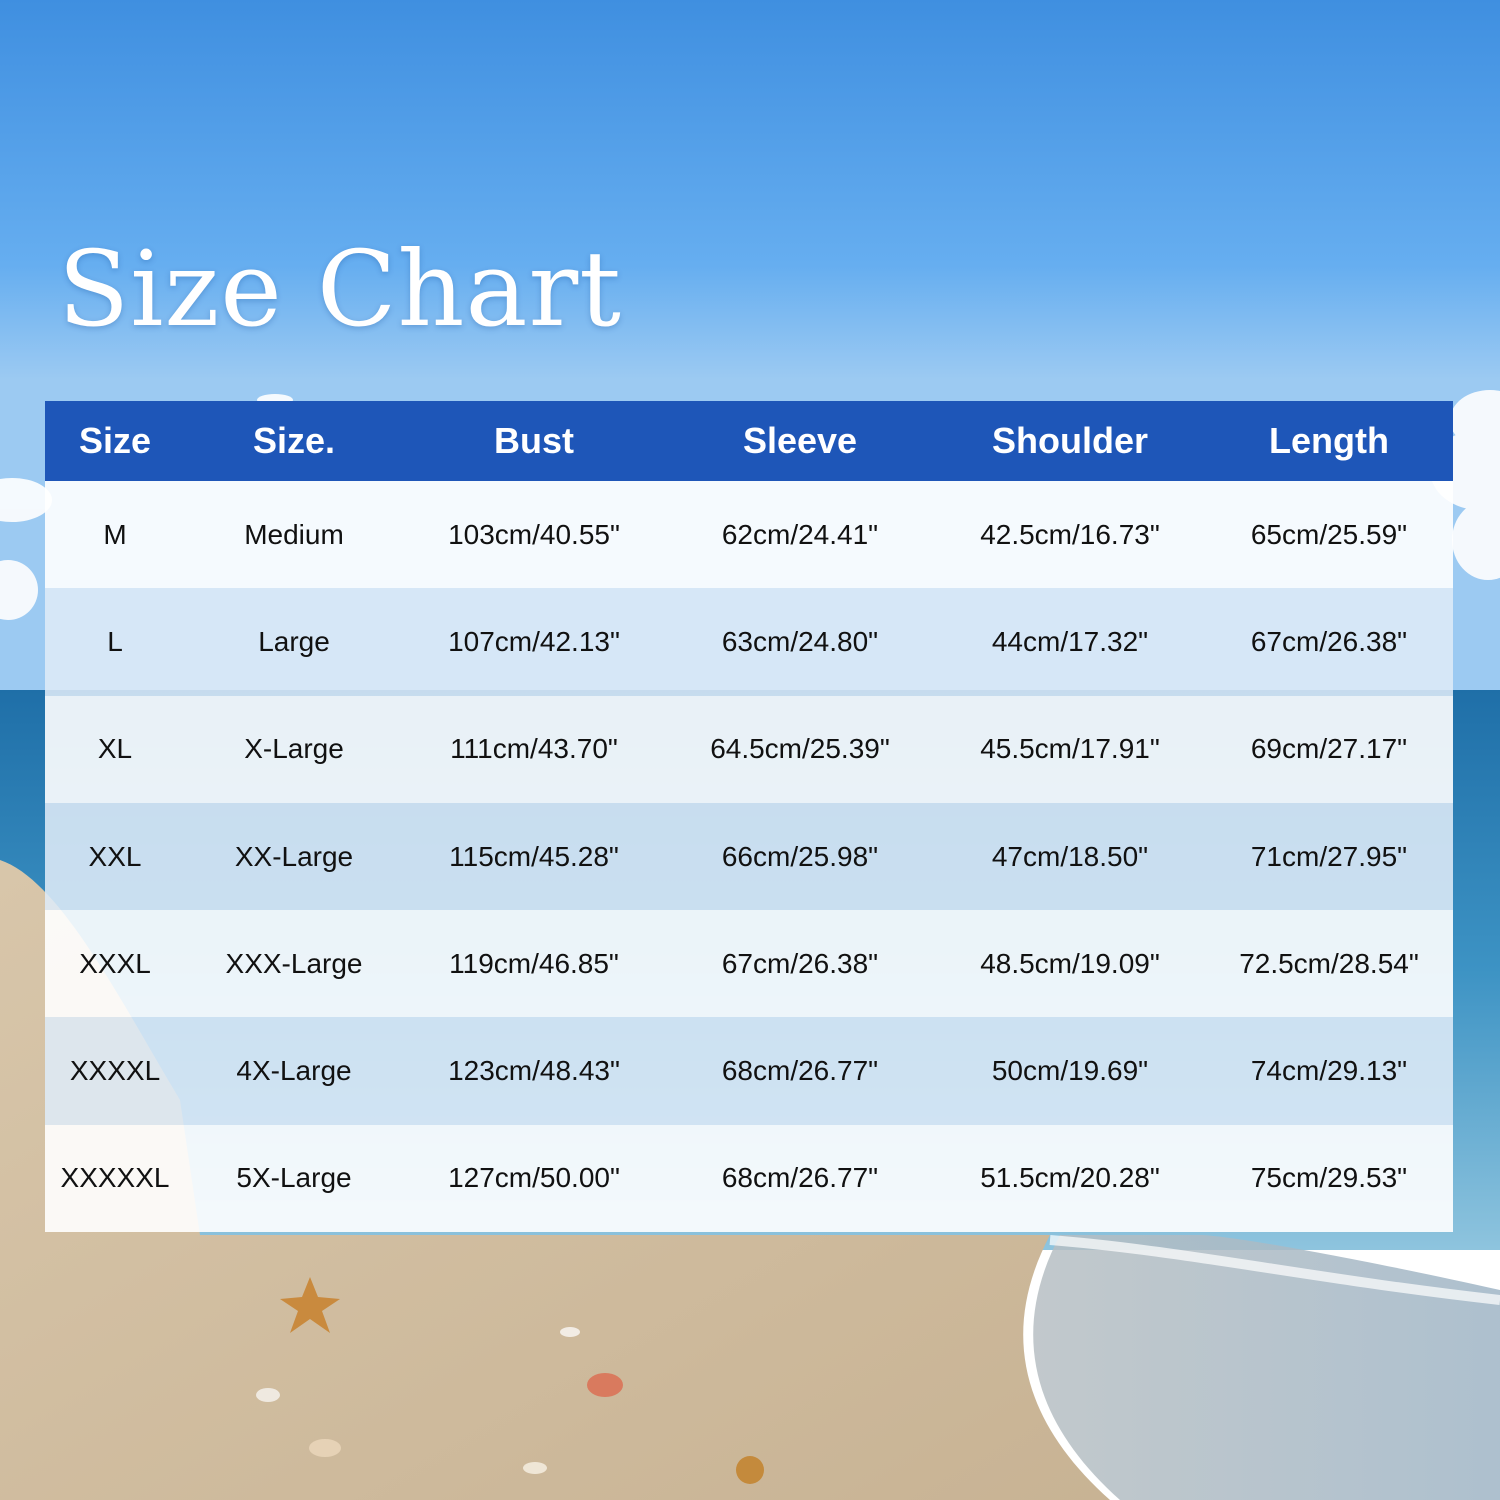  I want to click on cell-sleeve: 62cm/24.41", so click(800, 534).